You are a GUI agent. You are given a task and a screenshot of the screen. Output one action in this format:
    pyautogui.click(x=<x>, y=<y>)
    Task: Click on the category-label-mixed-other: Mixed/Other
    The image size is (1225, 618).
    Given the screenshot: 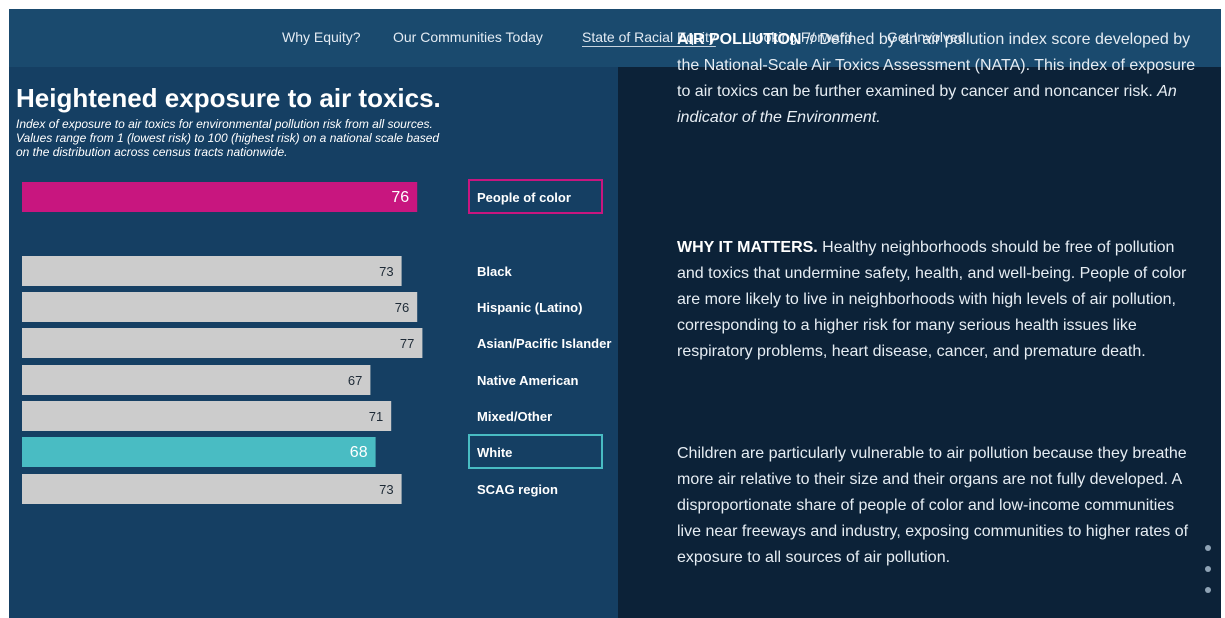 What is the action you would take?
    pyautogui.click(x=514, y=416)
    